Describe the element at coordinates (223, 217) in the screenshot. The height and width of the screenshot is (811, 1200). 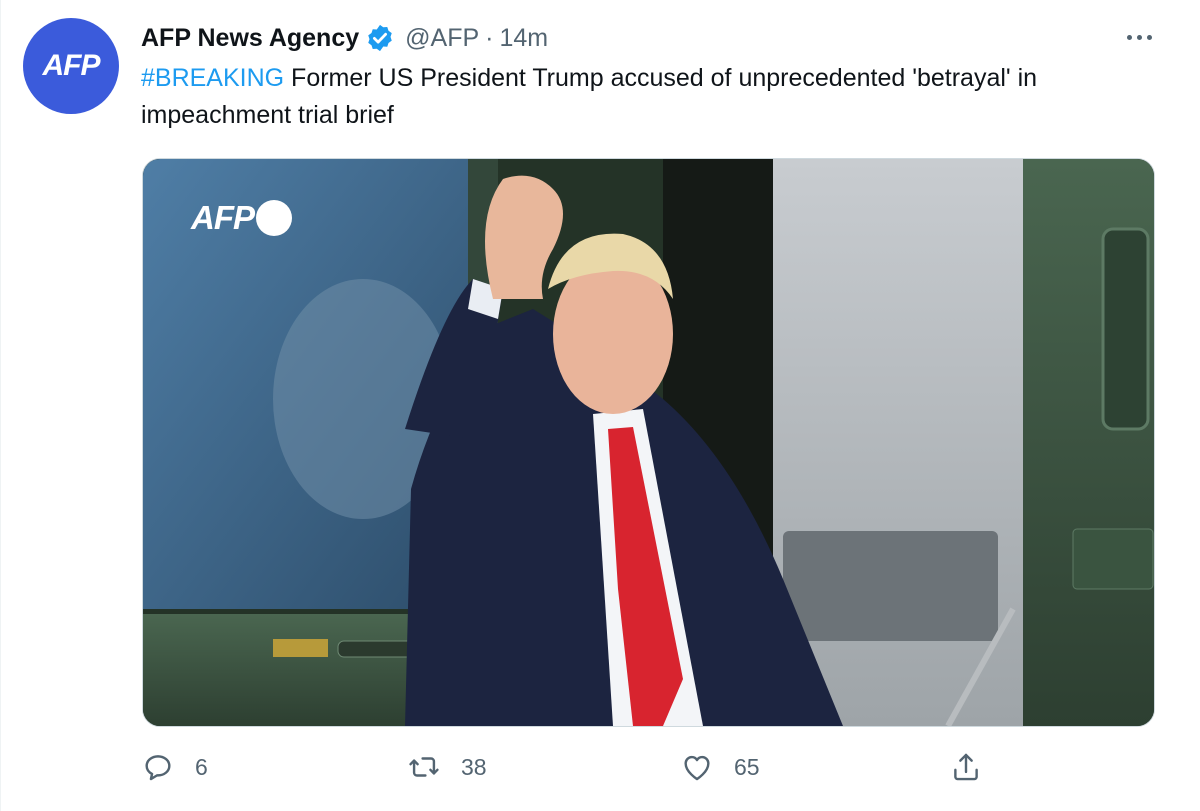
I see `watermark-text: AFP` at that location.